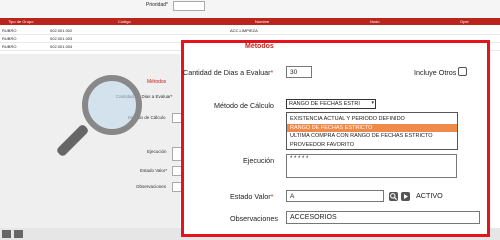 The image size is (500, 240). What do you see at coordinates (189, 6) in the screenshot?
I see `prioridad-select` at bounding box center [189, 6].